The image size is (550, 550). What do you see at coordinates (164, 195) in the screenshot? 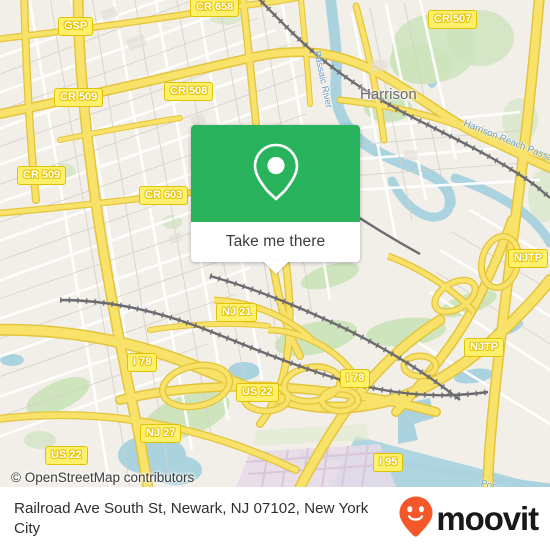
I see `road-shield: CR 603` at bounding box center [164, 195].